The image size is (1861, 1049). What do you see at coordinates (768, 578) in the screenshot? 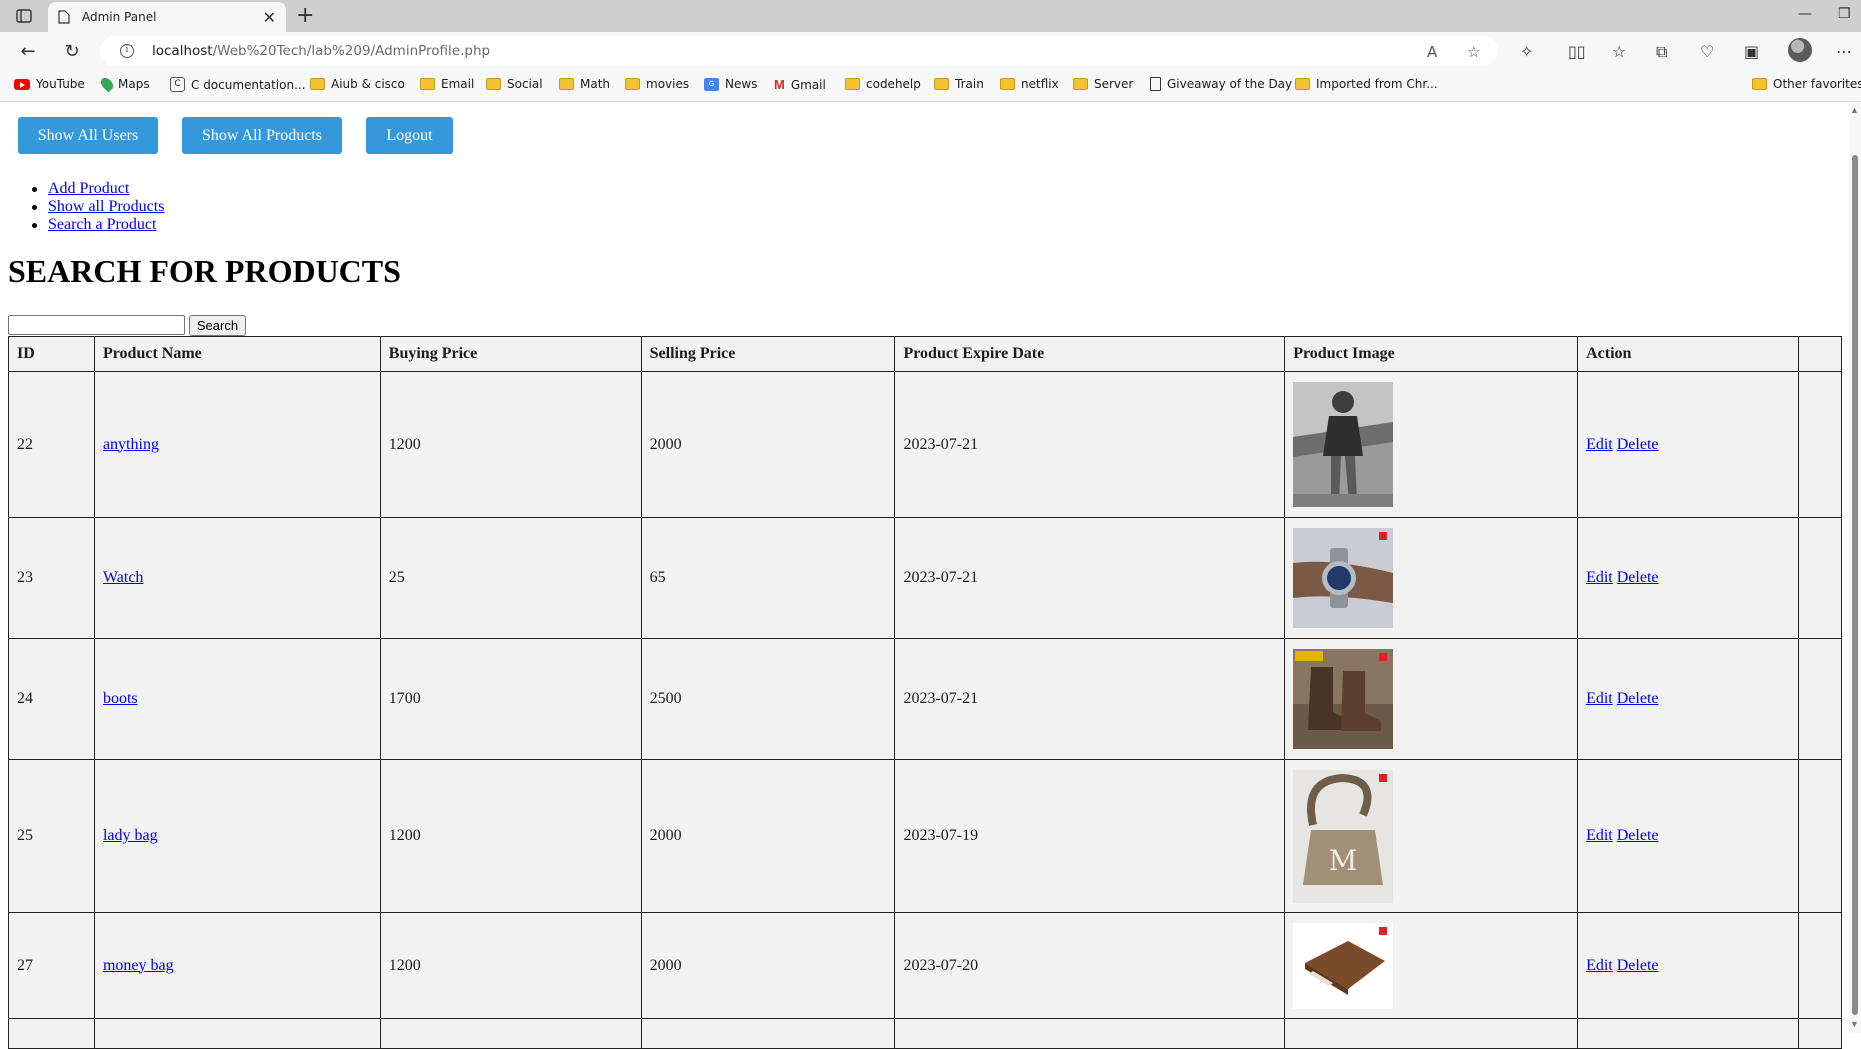
I see `cell-selling-price: 65` at bounding box center [768, 578].